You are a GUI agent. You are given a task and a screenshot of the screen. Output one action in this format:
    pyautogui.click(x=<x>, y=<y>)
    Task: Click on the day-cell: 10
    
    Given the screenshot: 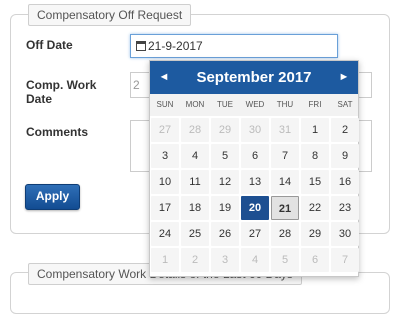 What is the action you would take?
    pyautogui.click(x=165, y=182)
    